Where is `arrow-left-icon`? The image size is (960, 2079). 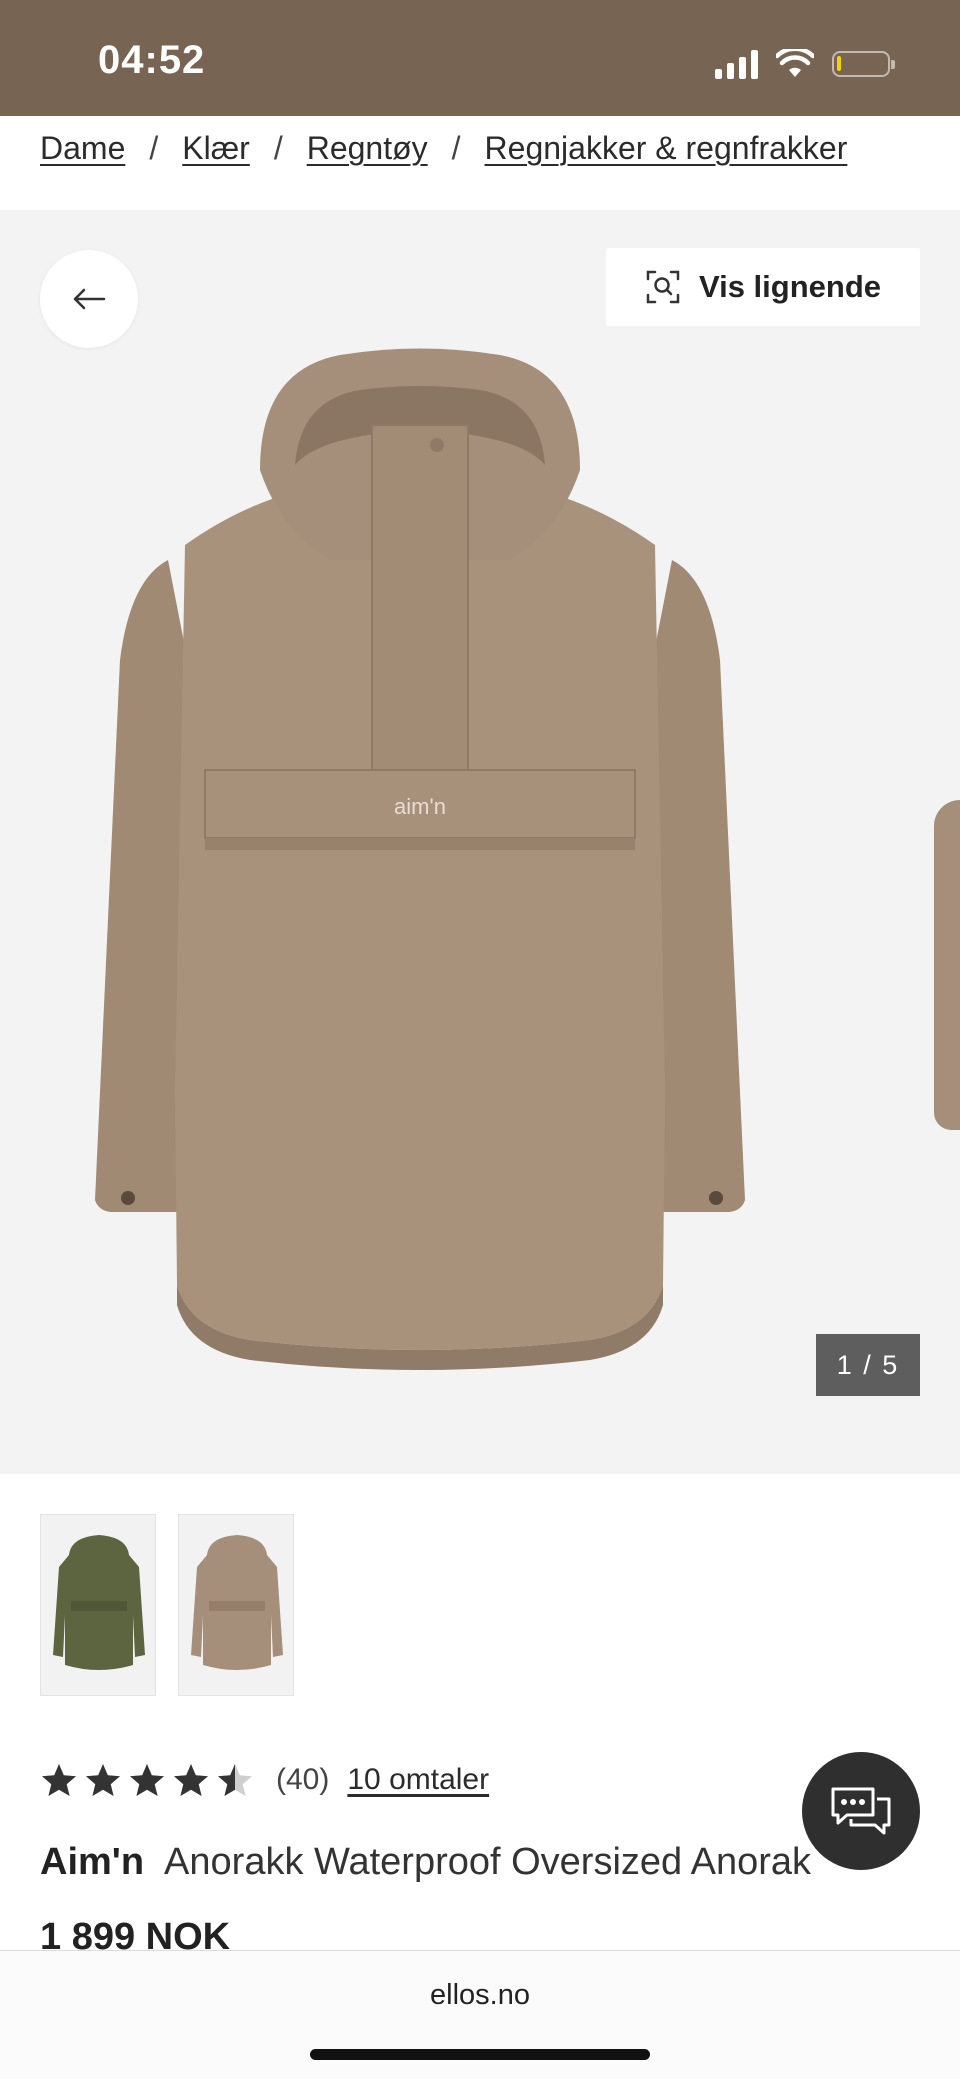 arrow-left-icon is located at coordinates (89, 299).